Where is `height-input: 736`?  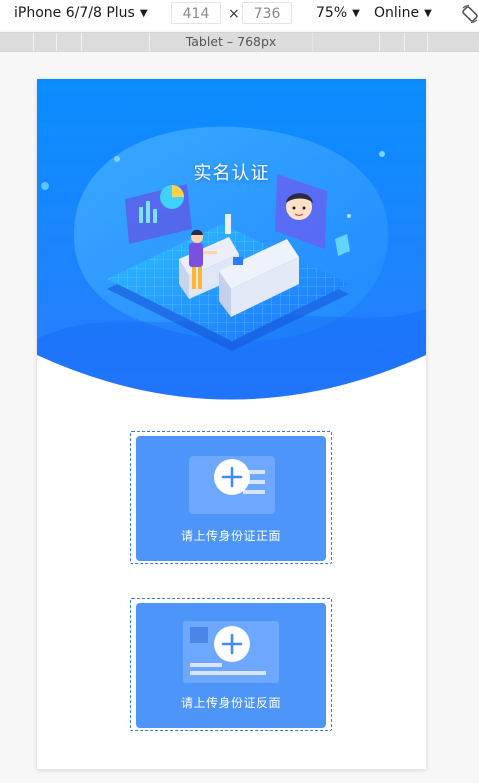 height-input: 736 is located at coordinates (267, 13).